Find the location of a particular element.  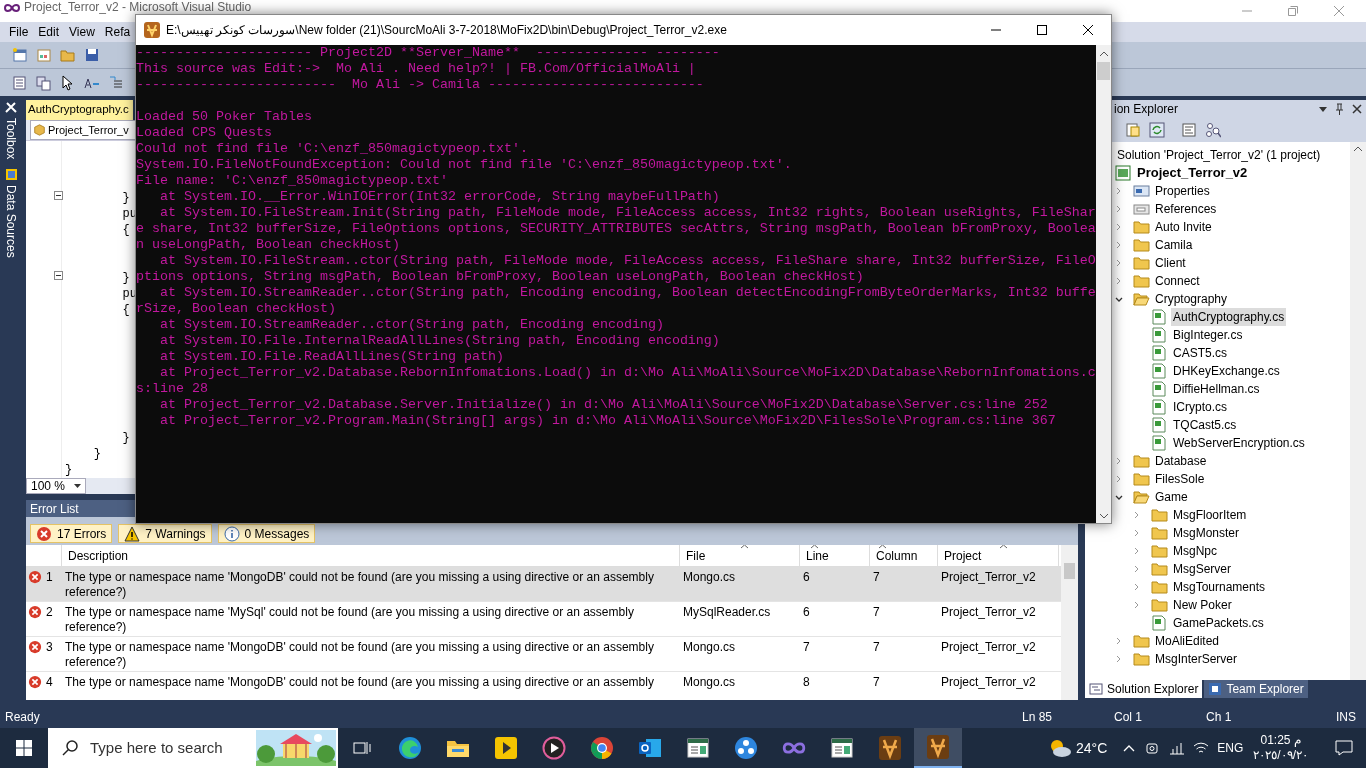

column-header: Line is located at coordinates (835, 555).